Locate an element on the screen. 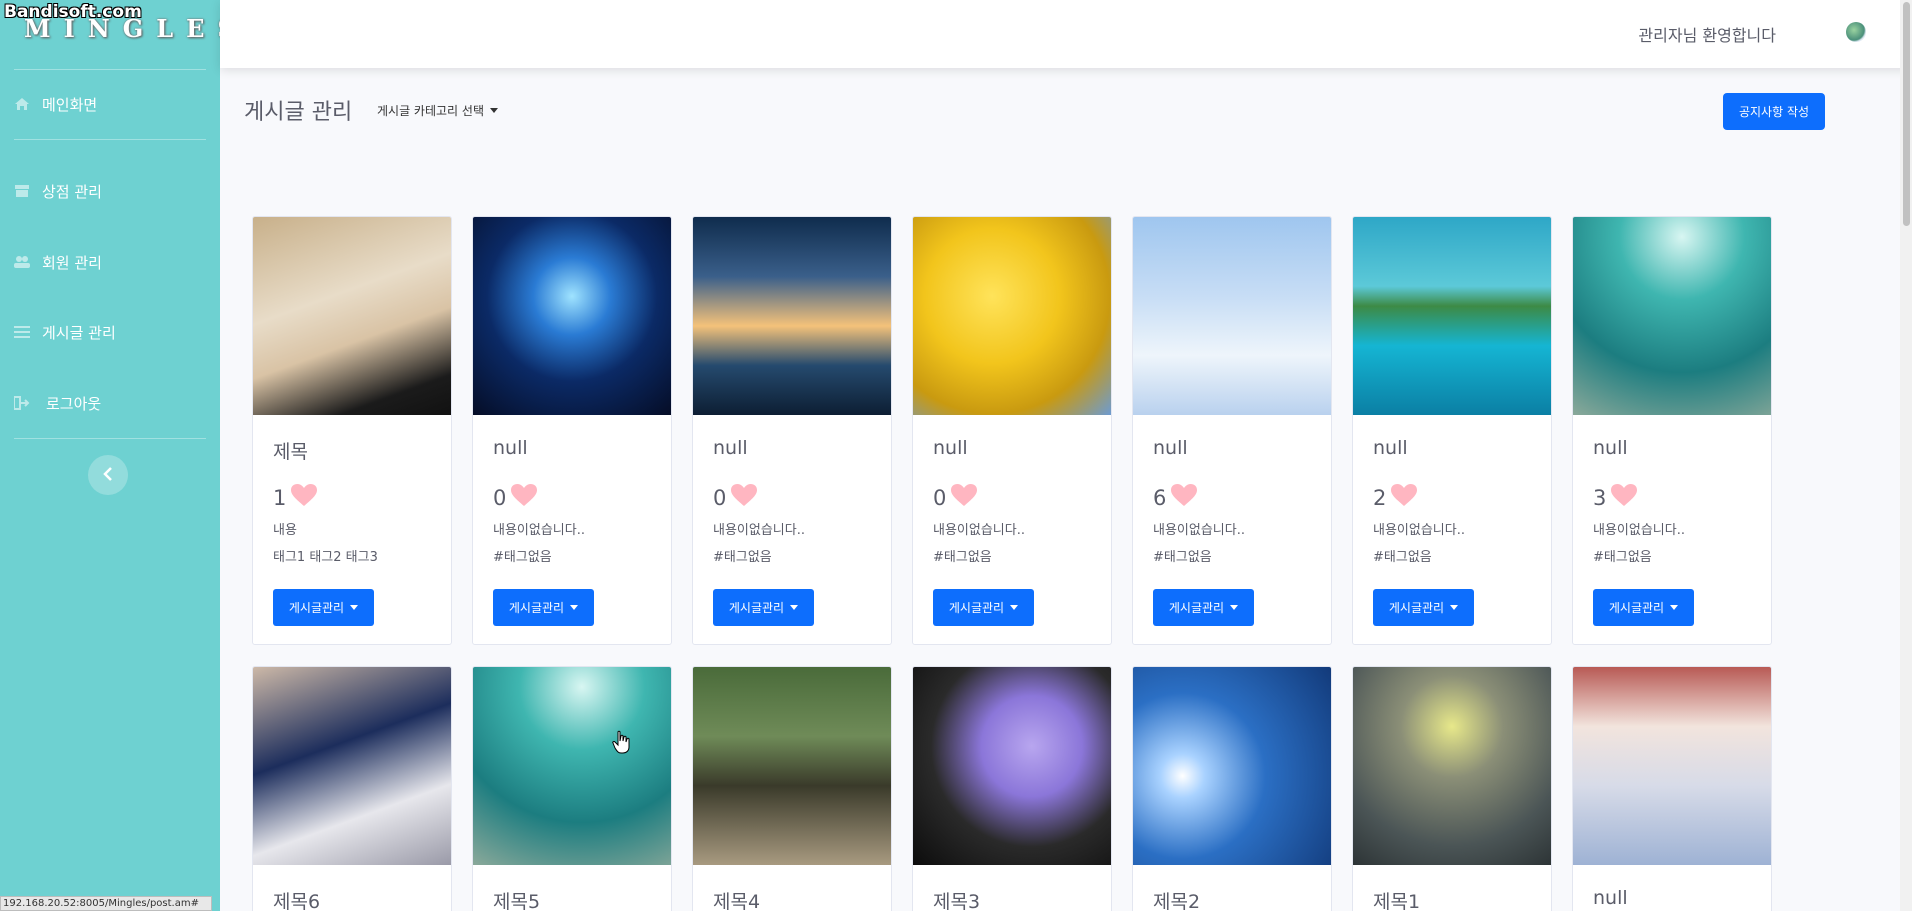  list-icon is located at coordinates (22, 332).